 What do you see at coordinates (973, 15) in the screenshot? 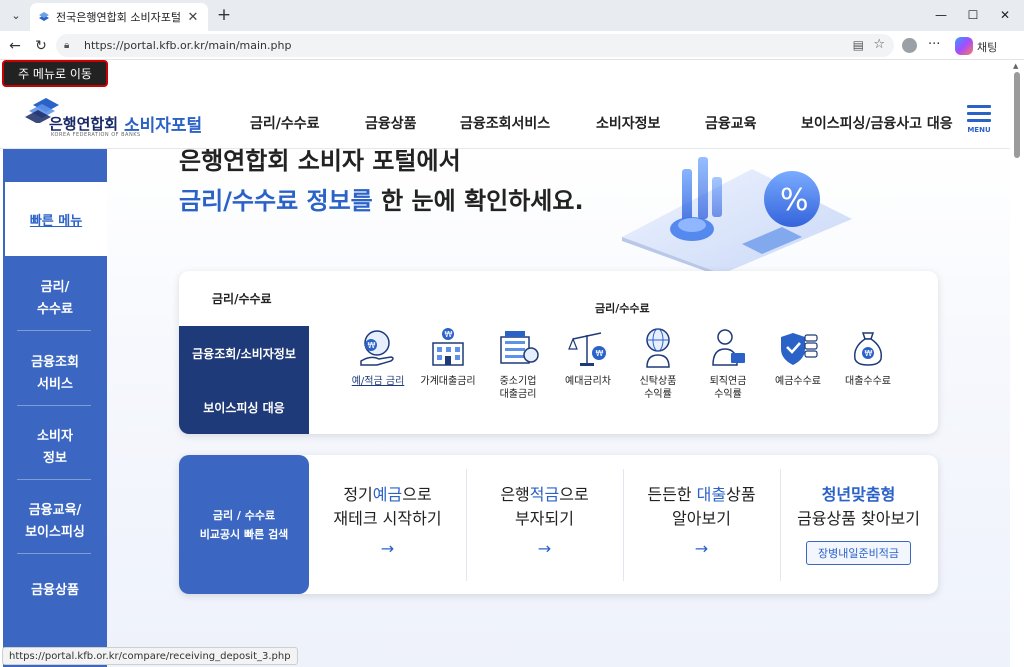
I see `maximize-icon: ☐` at bounding box center [973, 15].